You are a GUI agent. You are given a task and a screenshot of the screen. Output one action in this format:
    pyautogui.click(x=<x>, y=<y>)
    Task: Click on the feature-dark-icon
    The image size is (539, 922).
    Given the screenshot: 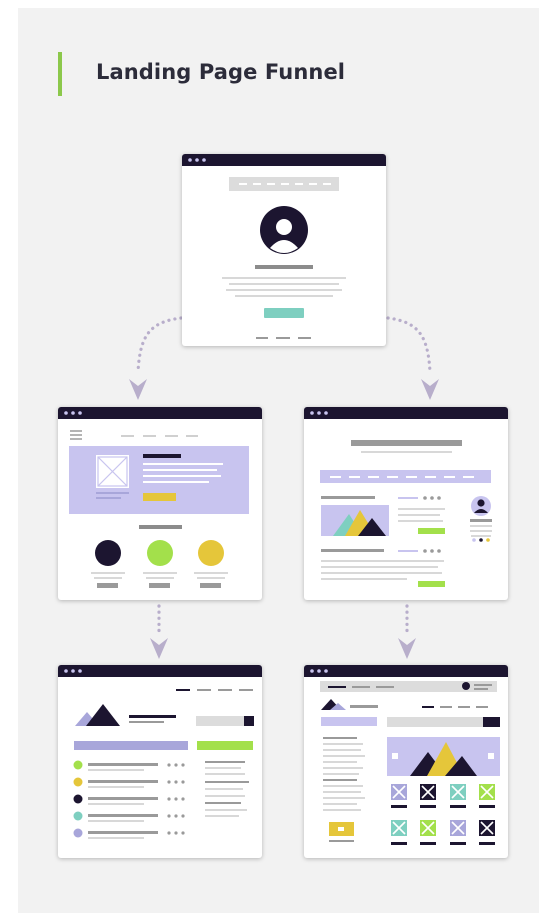 What is the action you would take?
    pyautogui.click(x=108, y=553)
    